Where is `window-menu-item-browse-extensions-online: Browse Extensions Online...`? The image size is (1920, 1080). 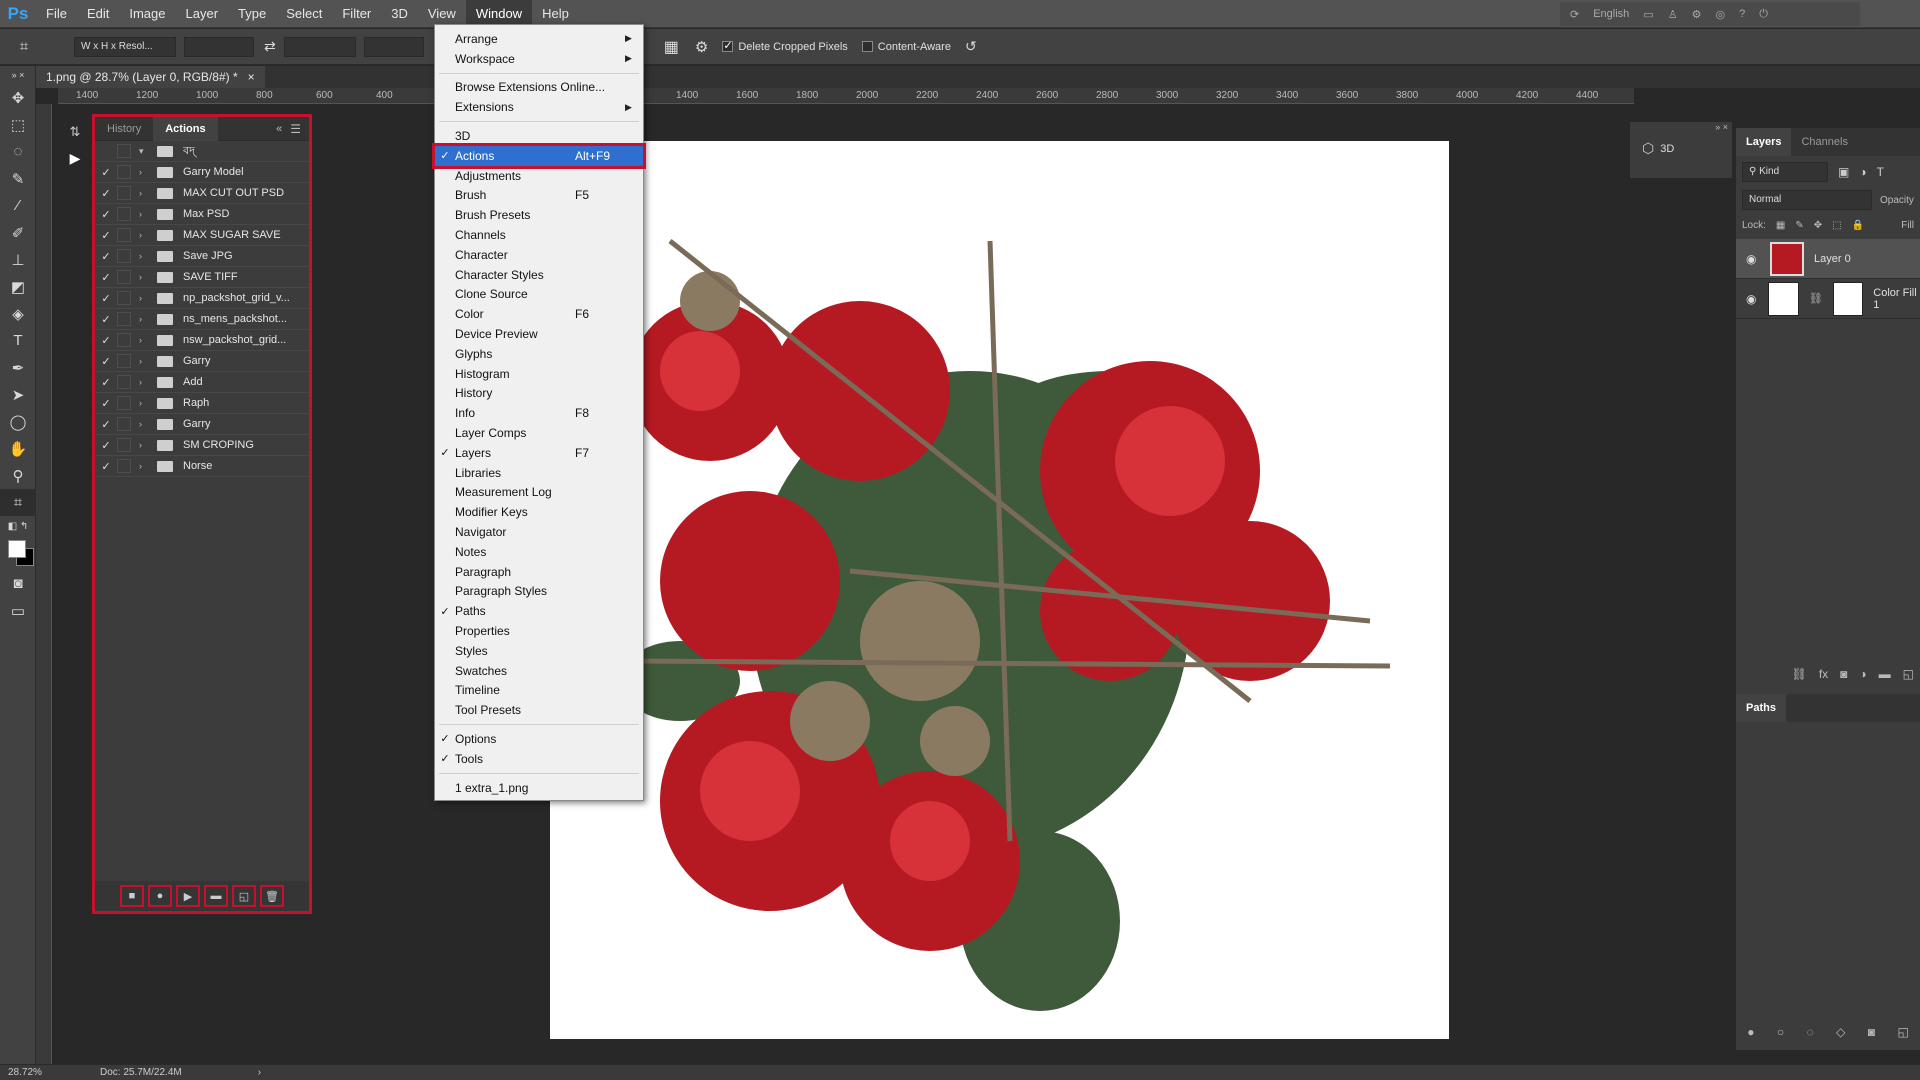
window-menu-item-browse-extensions-online: Browse Extensions Online... is located at coordinates (539, 88).